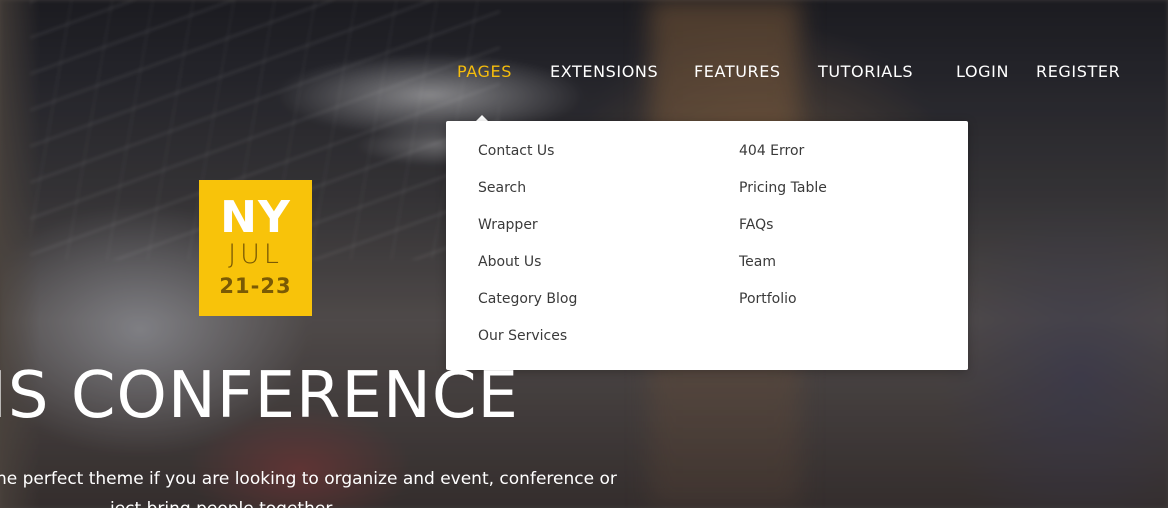 Image resolution: width=1168 pixels, height=508 pixels. I want to click on menu-item-wrapper: Wrapper, so click(527, 235).